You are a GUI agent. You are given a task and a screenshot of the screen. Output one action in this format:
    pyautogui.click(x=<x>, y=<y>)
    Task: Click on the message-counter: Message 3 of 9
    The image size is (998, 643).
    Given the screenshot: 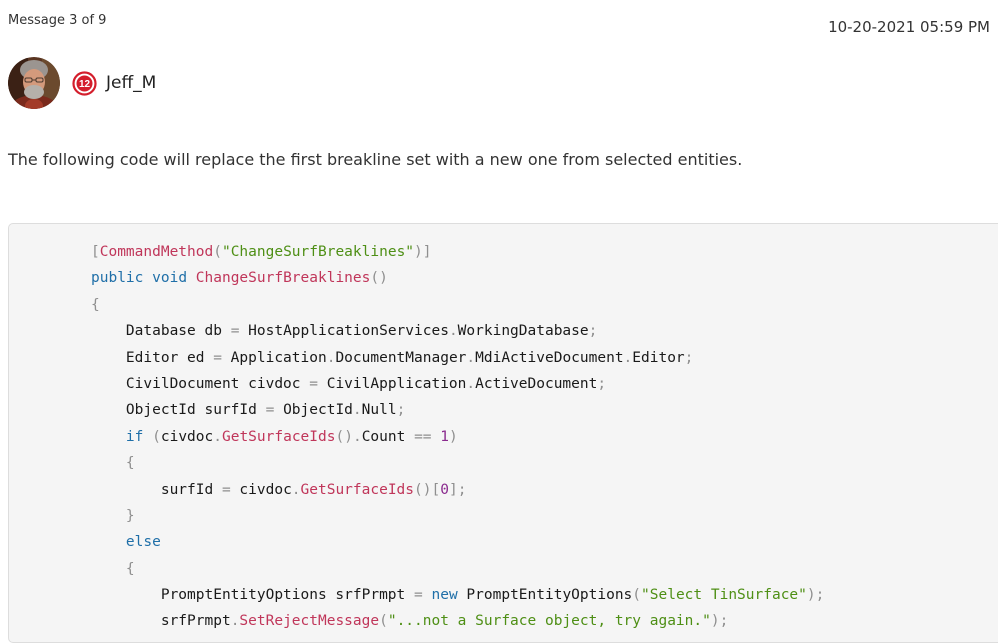 What is the action you would take?
    pyautogui.click(x=57, y=20)
    